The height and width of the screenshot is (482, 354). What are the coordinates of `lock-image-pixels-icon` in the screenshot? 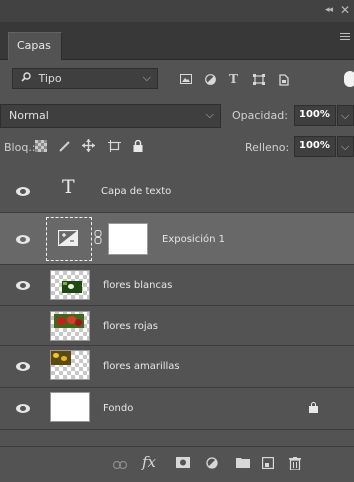 It's located at (65, 147).